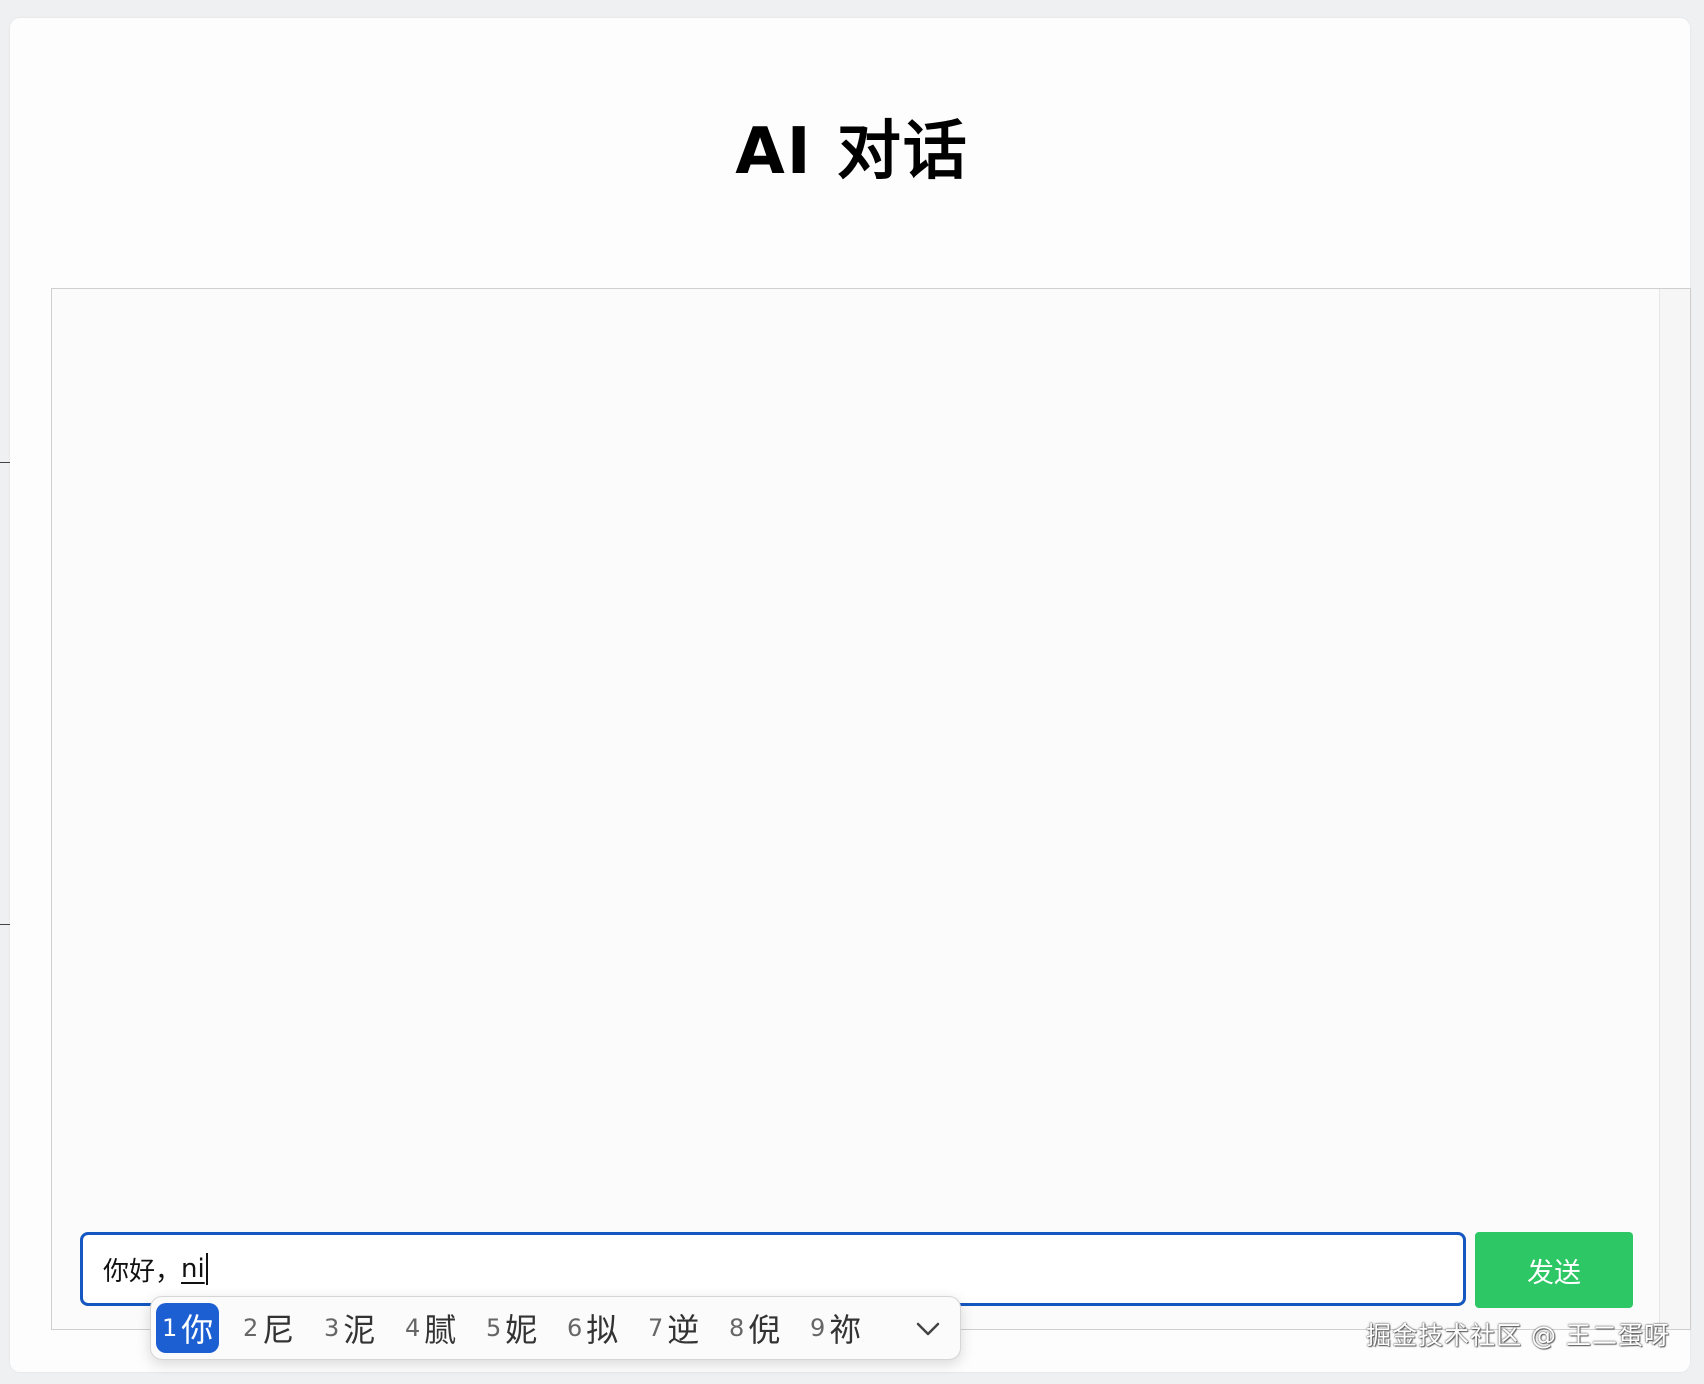  What do you see at coordinates (494, 1328) in the screenshot?
I see `candidate-number: 5` at bounding box center [494, 1328].